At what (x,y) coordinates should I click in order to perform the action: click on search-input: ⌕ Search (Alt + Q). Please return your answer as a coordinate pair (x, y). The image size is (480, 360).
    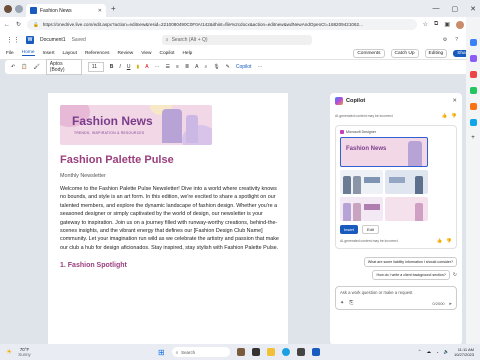
    Looking at the image, I should click on (236, 39).